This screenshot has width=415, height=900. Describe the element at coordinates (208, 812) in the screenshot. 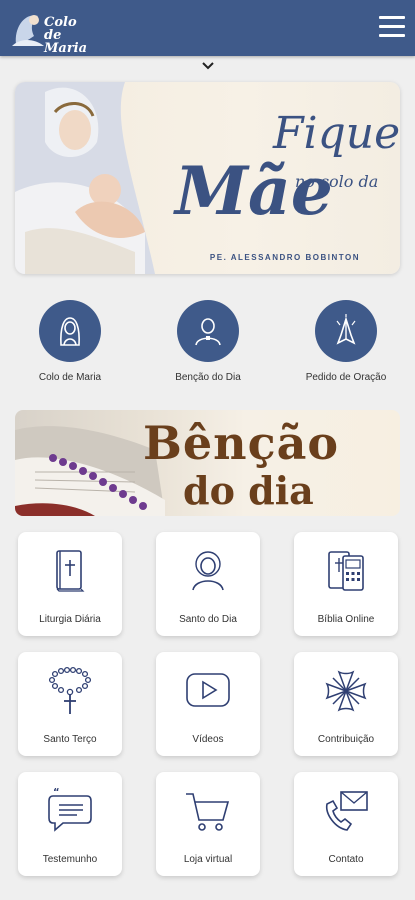

I see `cart-icon` at that location.